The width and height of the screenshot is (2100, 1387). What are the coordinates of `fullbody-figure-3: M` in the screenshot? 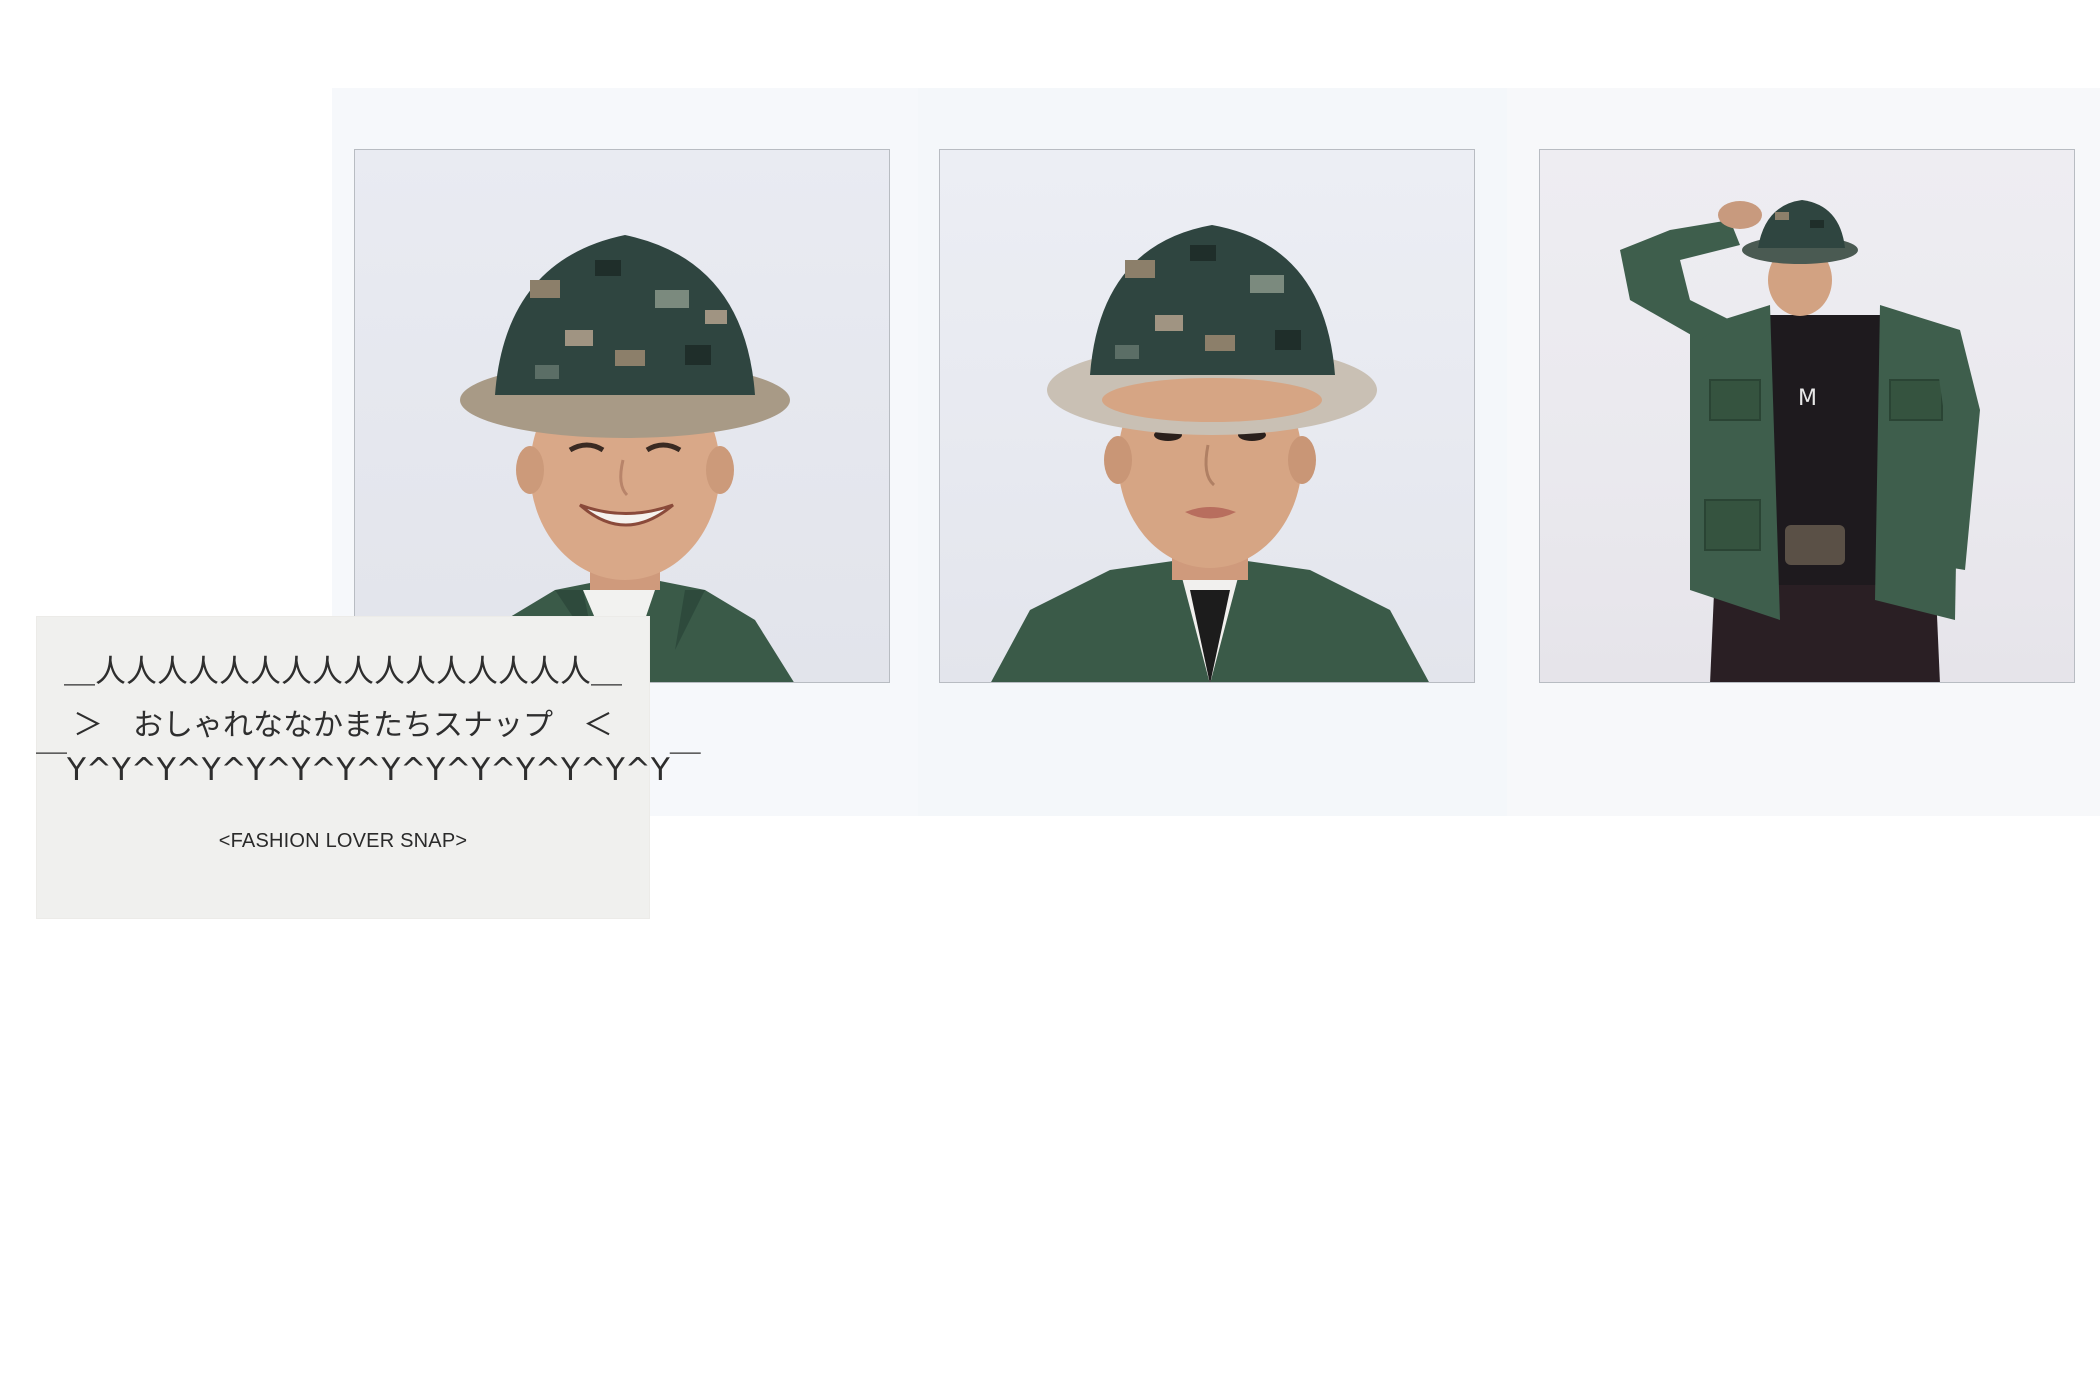 It's located at (1800, 441).